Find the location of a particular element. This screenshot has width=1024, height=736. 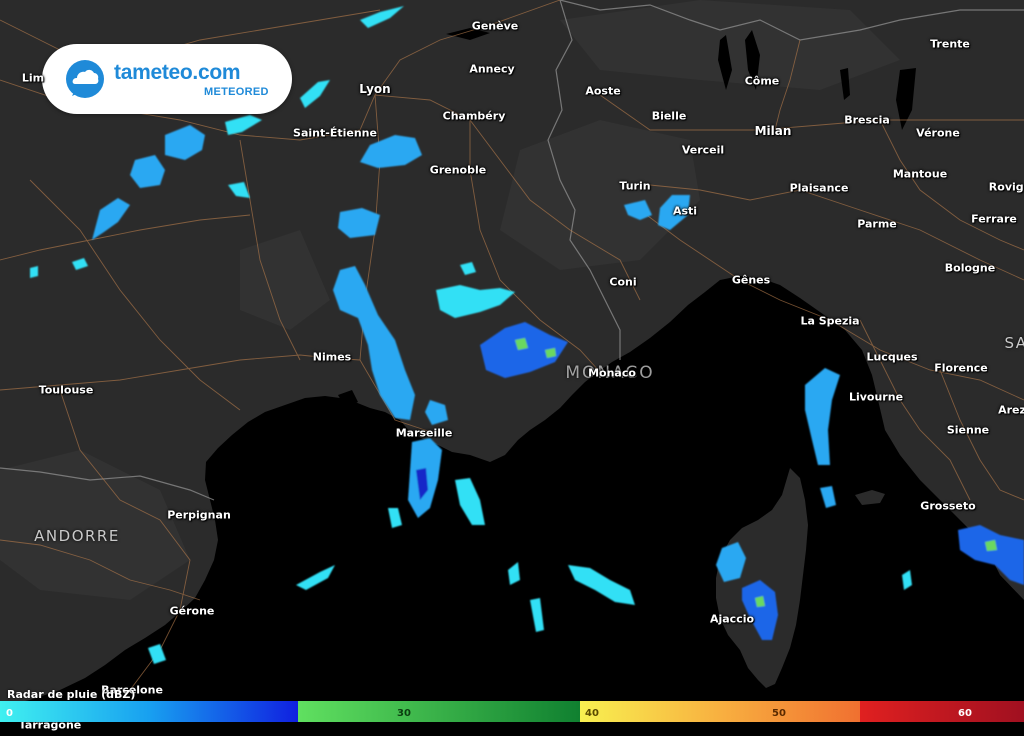

legend-tick-50: 50 is located at coordinates (779, 713).